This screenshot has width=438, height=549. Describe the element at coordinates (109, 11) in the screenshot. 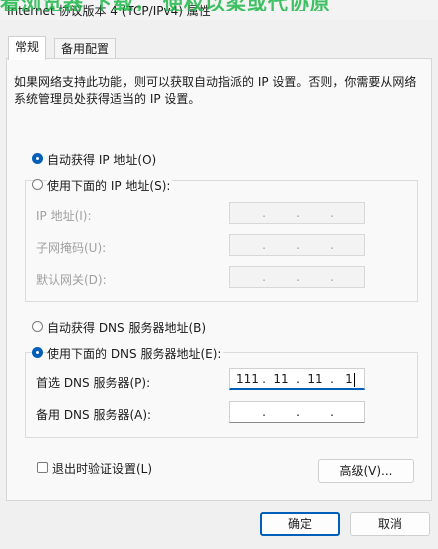

I see `window-title: Internet 协议版本 4 (TCP/IPv4) 属性` at that location.